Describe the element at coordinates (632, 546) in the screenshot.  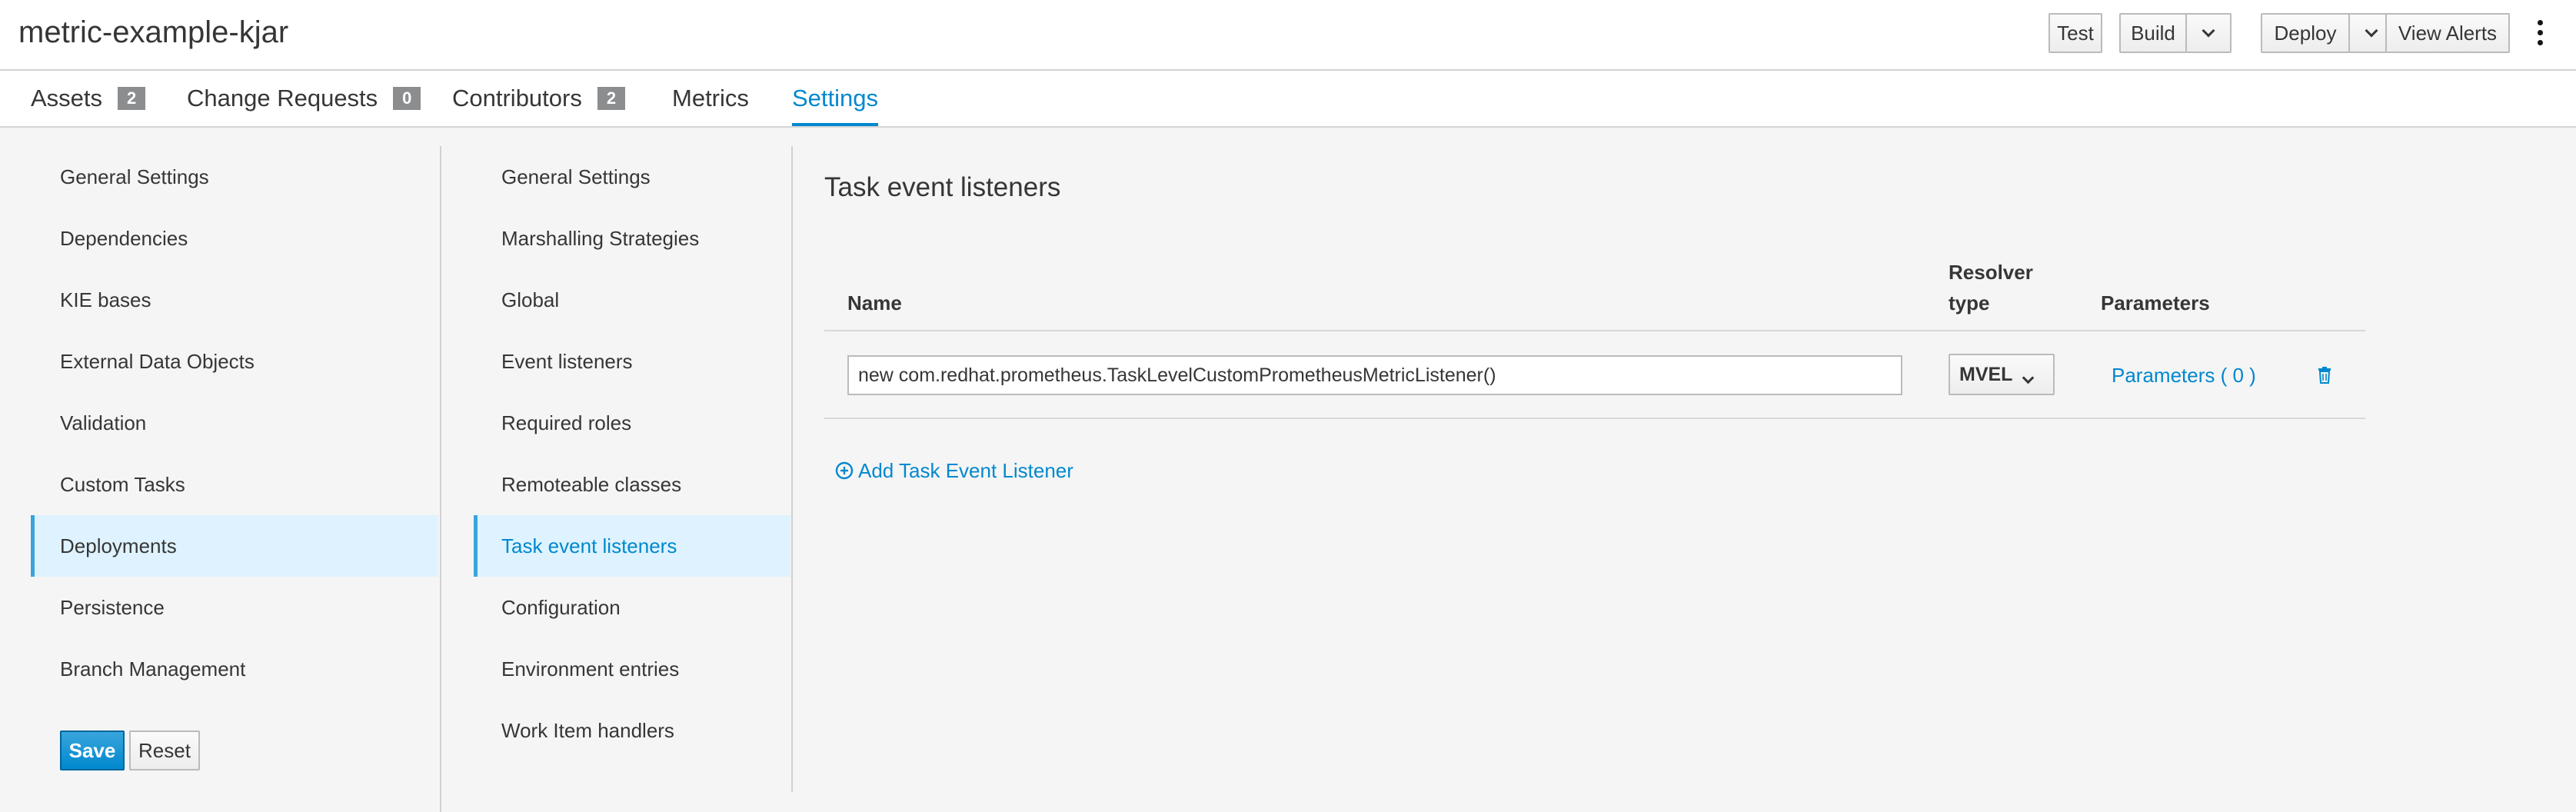
I see `deployments-nav-task-event-listeners: Task event listeners` at that location.